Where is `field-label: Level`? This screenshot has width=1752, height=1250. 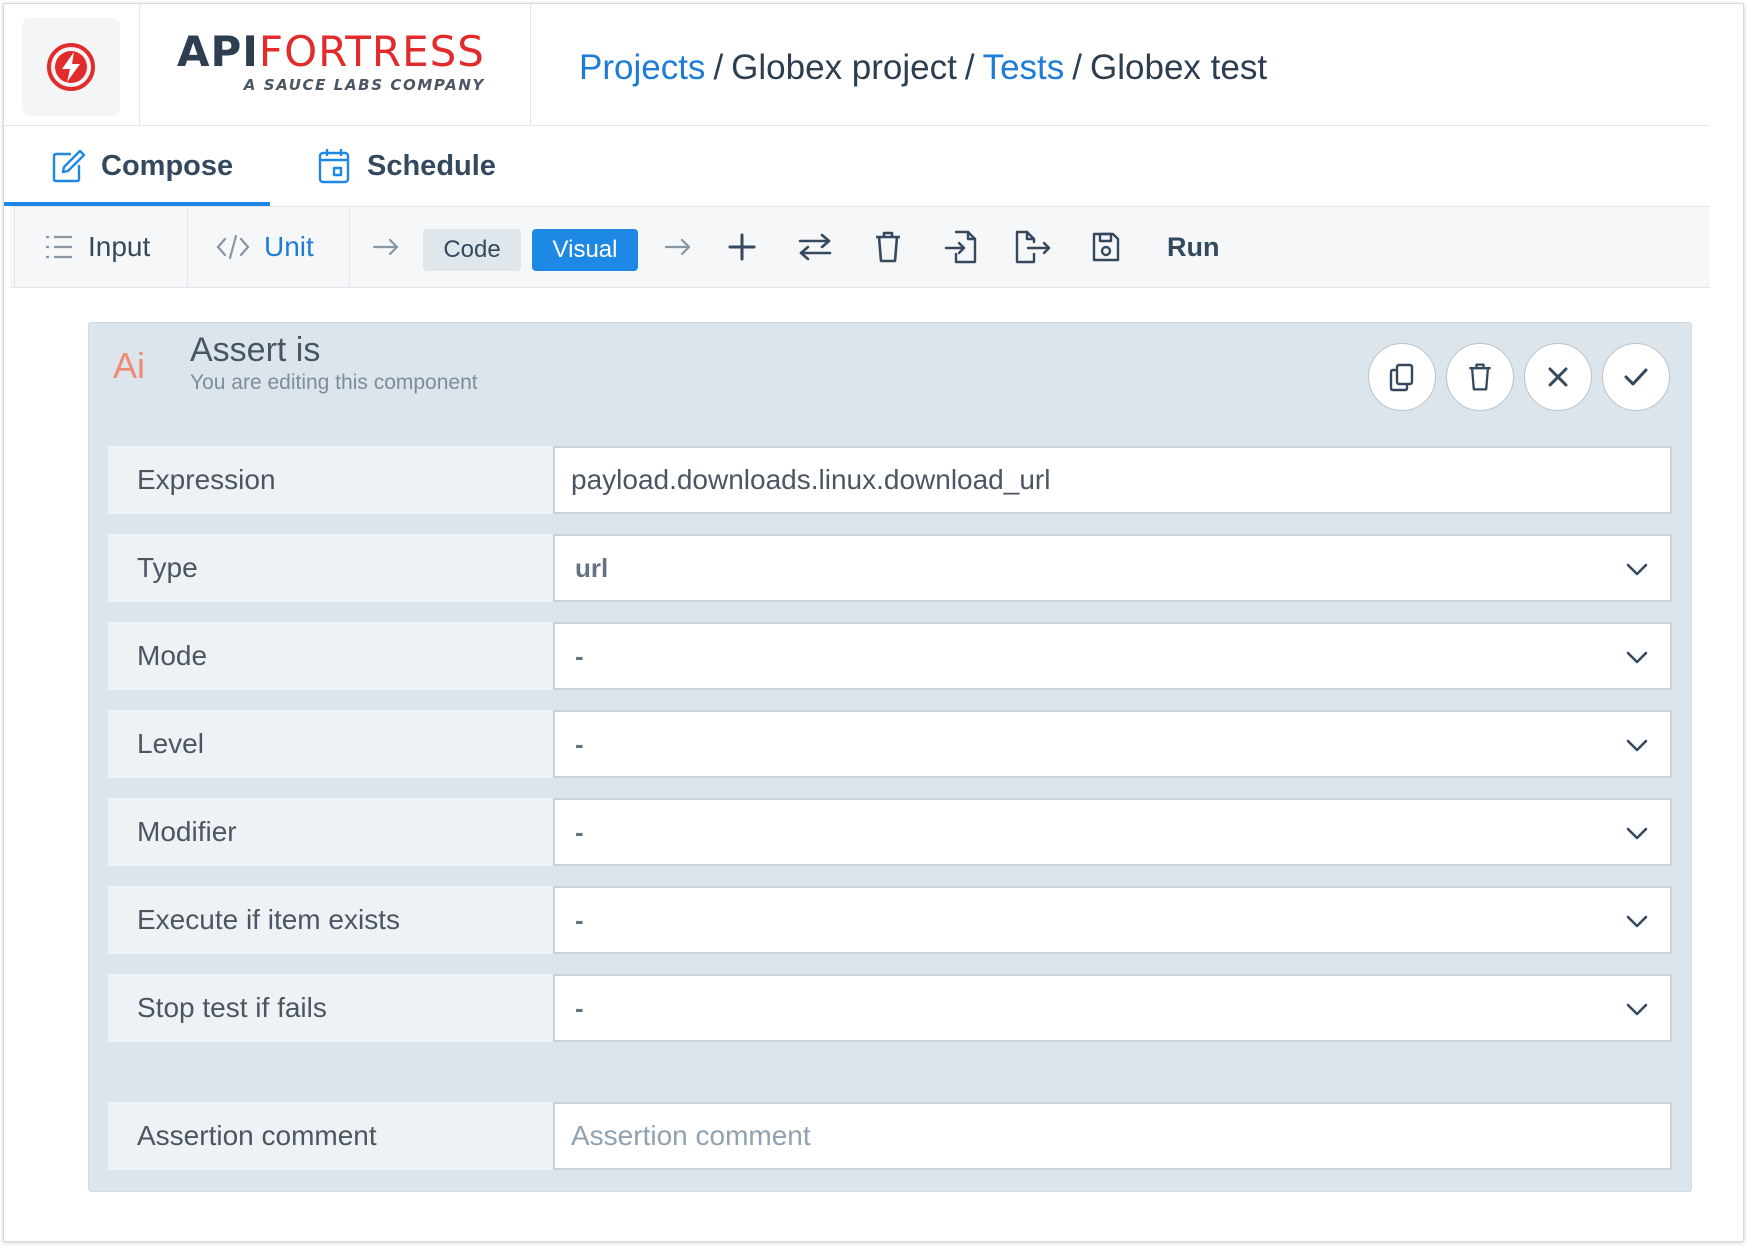 field-label: Level is located at coordinates (330, 744).